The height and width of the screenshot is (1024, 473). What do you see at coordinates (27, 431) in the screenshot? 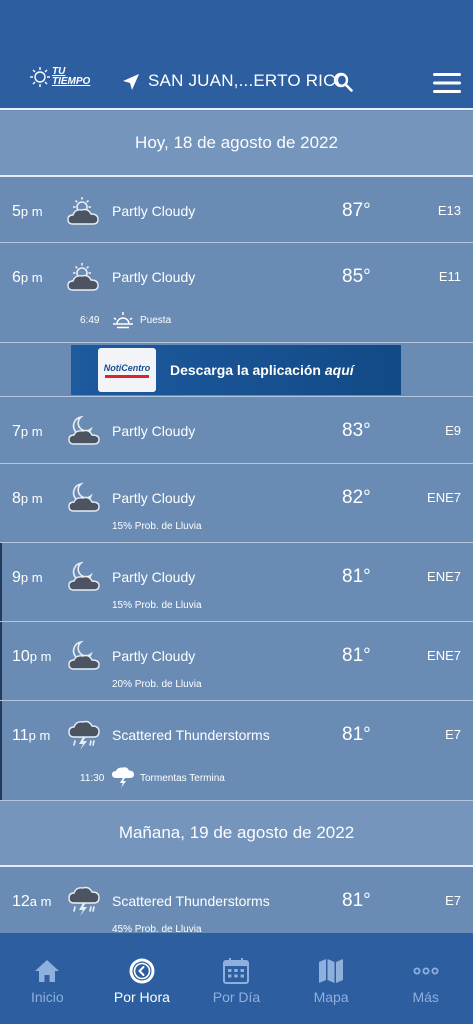
I see `hour-label: 7p m` at bounding box center [27, 431].